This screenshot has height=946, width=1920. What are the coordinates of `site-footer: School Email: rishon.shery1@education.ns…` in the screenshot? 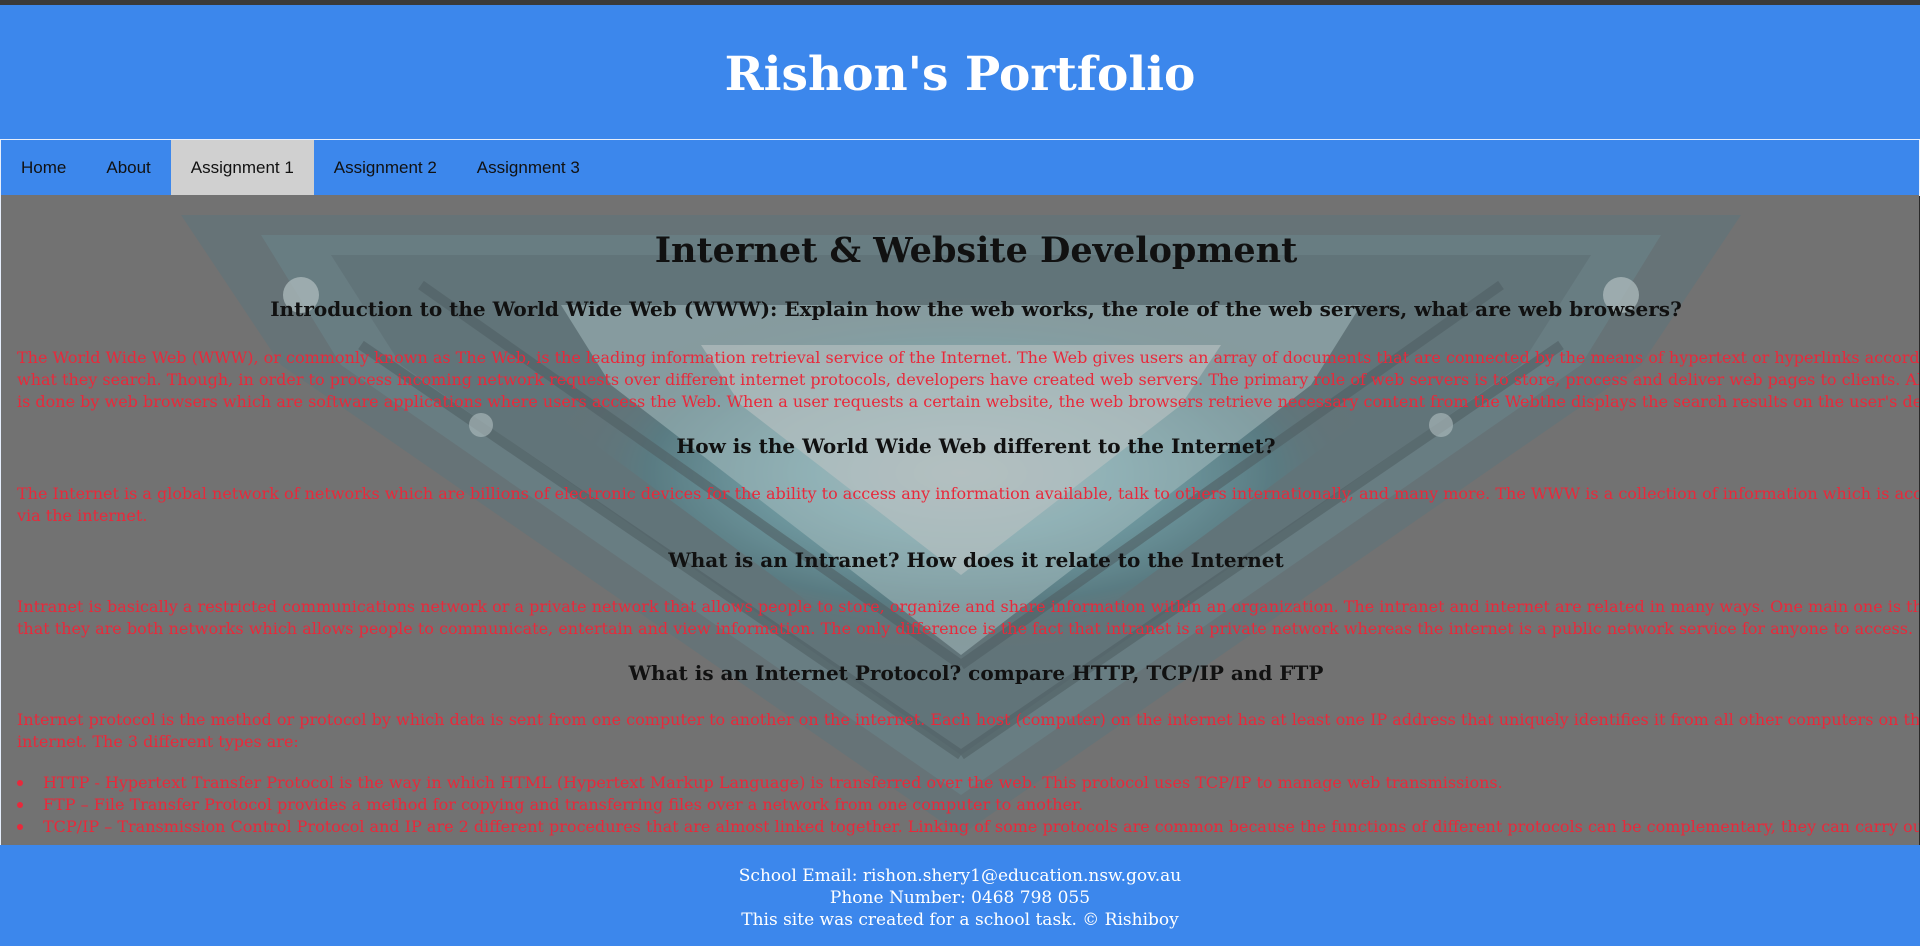 It's located at (960, 895).